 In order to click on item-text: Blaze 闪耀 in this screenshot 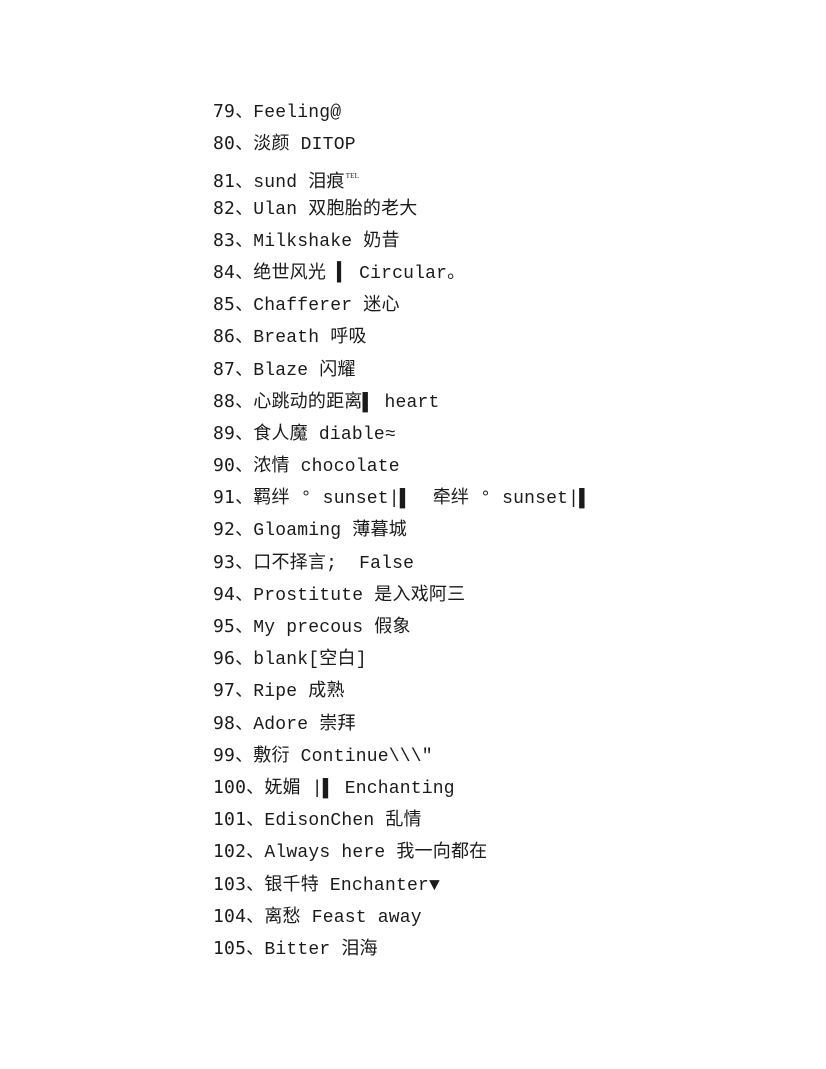, I will do `click(304, 370)`.